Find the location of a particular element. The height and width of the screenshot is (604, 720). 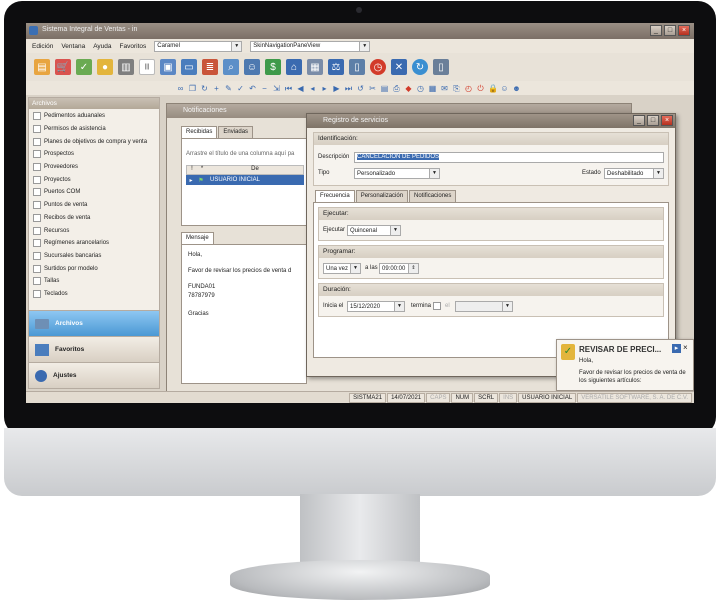

open-folder-icon: ▤ is located at coordinates (42, 67).